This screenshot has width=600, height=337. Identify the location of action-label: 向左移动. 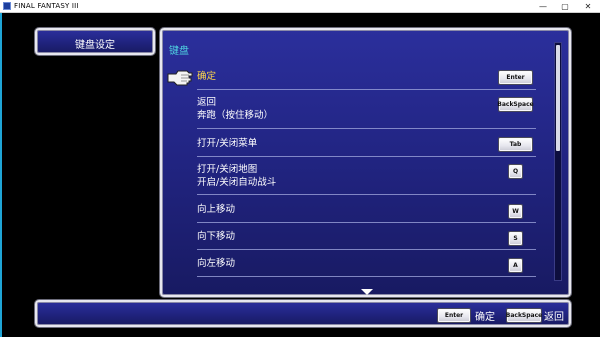
(216, 263).